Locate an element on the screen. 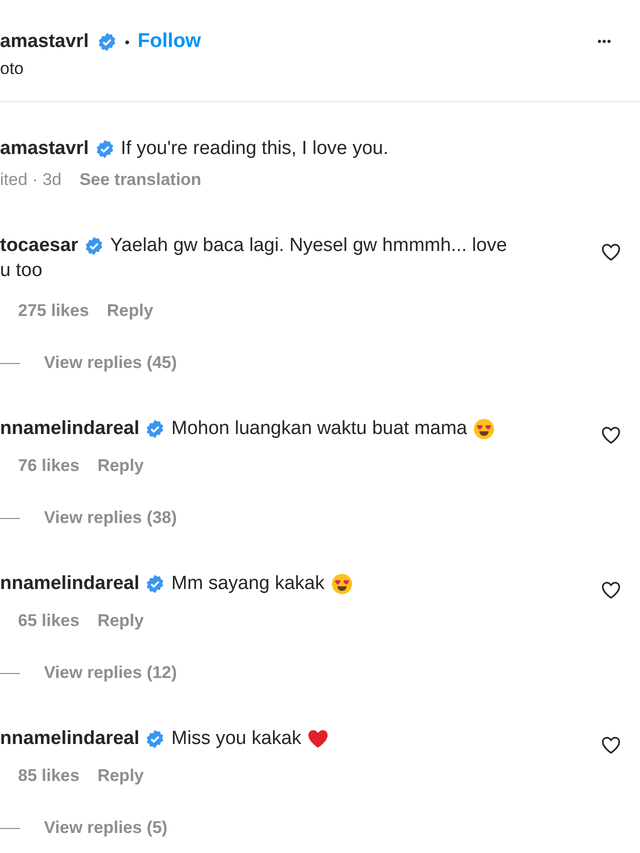 The image size is (640, 853). view-replies-button: View replies (12) is located at coordinates (110, 673).